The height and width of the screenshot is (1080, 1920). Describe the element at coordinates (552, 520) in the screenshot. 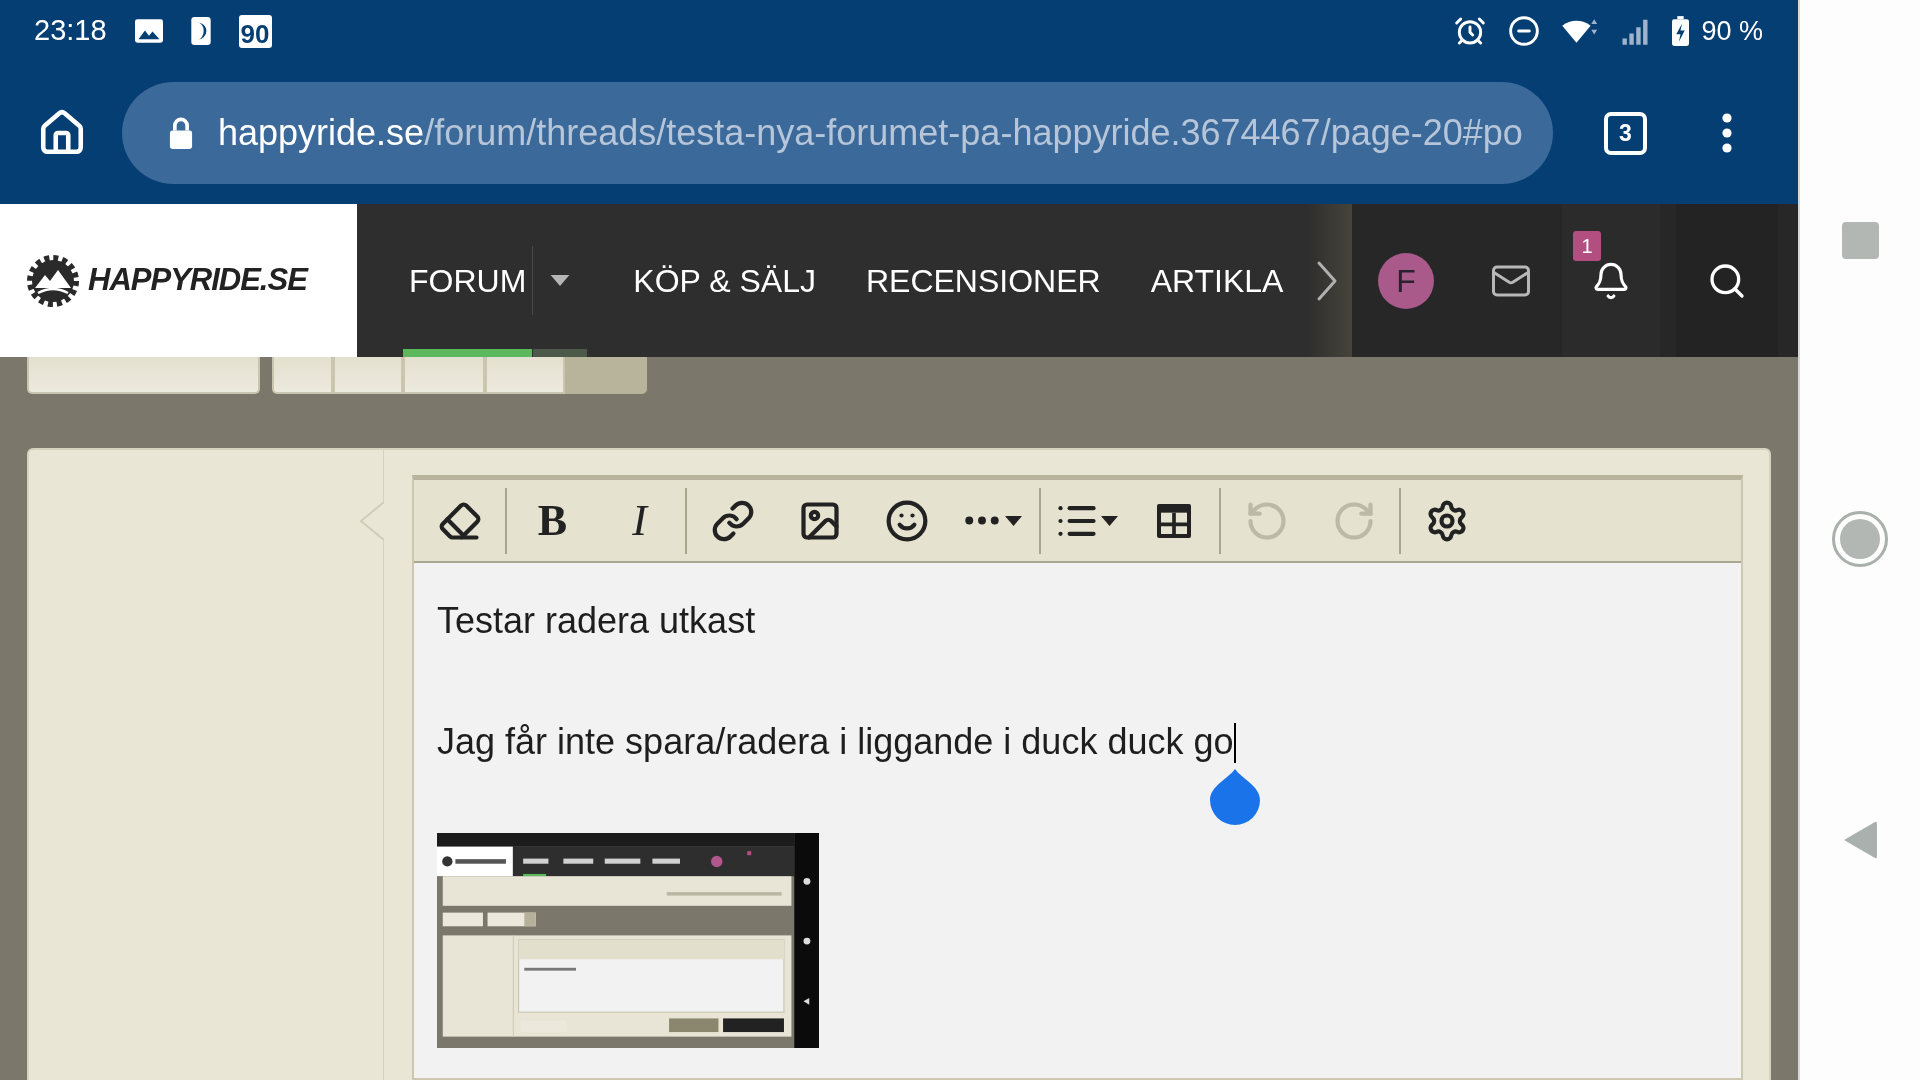

I see `bold-button: B` at that location.